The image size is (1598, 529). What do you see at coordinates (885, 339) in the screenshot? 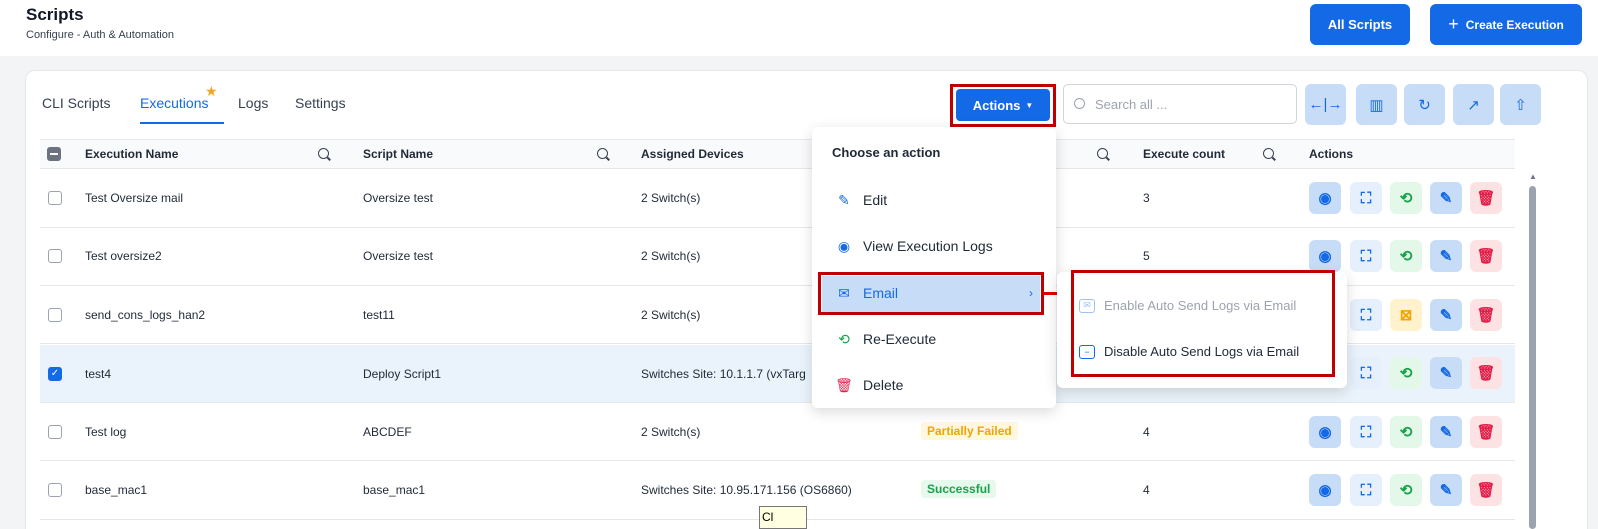
I see `menu-item-re-execute: ⟲ Re-Execute` at bounding box center [885, 339].